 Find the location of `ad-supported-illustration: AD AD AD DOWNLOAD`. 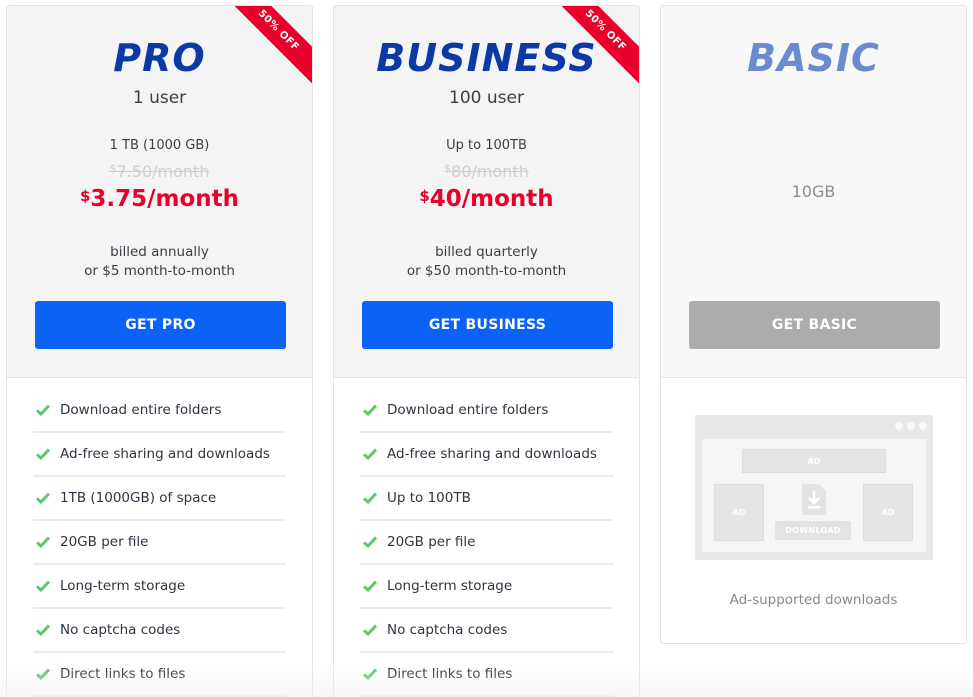

ad-supported-illustration: AD AD AD DOWNLOAD is located at coordinates (814, 487).